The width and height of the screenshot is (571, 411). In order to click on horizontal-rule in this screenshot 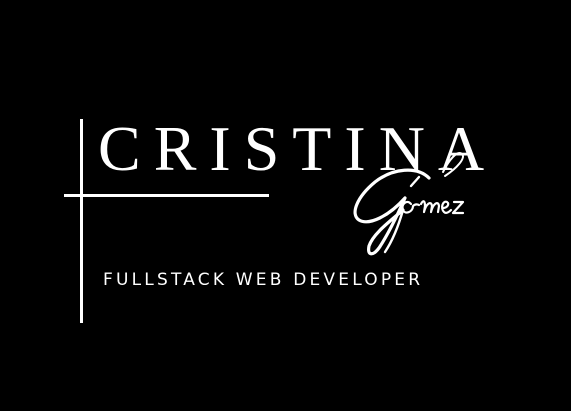, I will do `click(166, 195)`.